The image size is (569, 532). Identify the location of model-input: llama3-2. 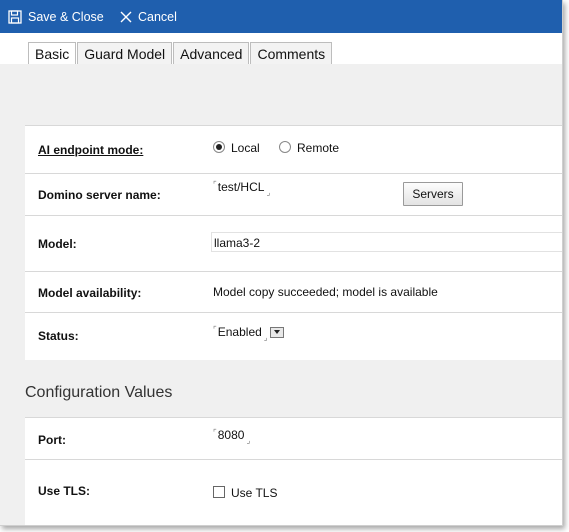
(386, 242).